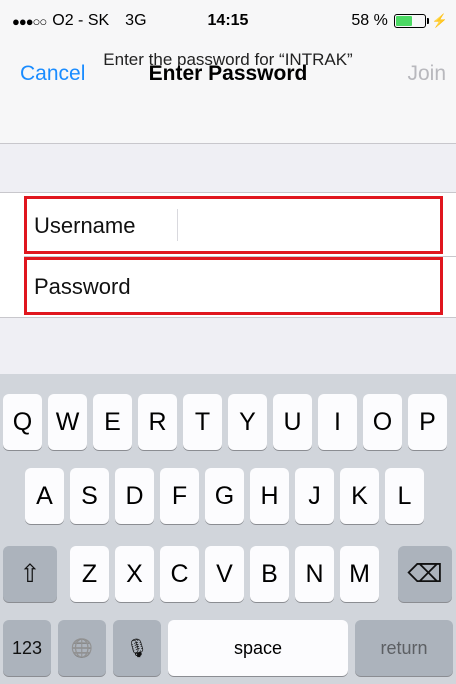  Describe the element at coordinates (177, 225) in the screenshot. I see `text-cursor` at that location.